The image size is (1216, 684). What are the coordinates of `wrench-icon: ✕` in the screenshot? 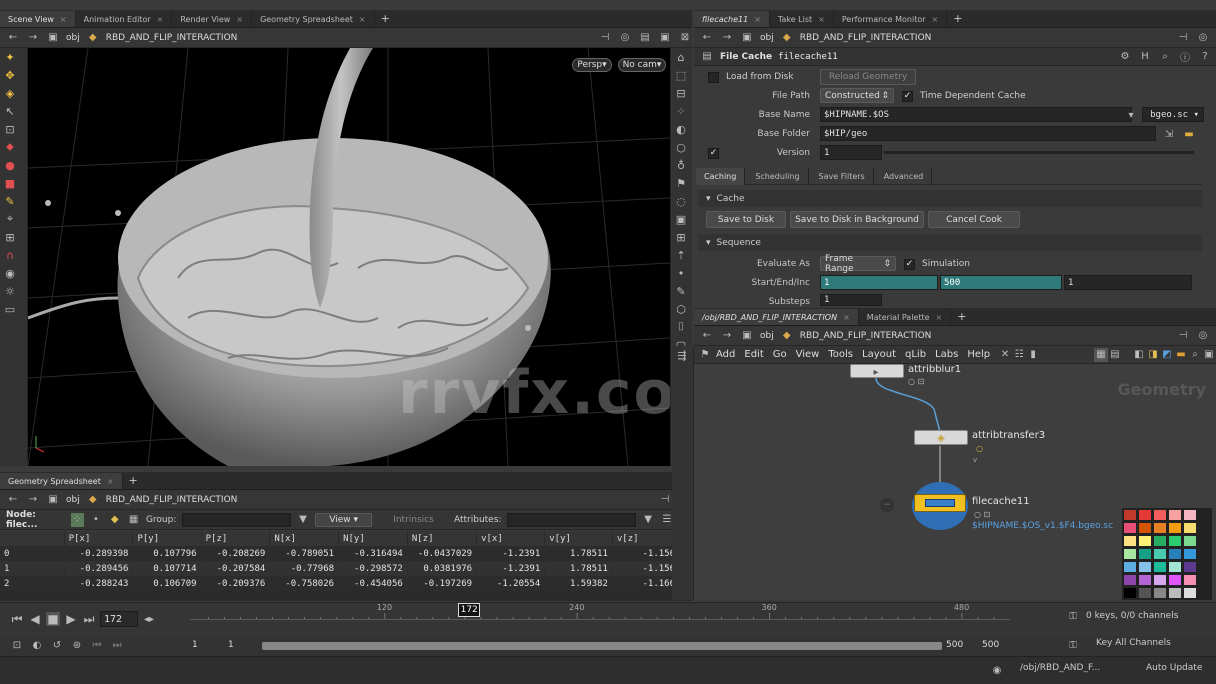 It's located at (1005, 355).